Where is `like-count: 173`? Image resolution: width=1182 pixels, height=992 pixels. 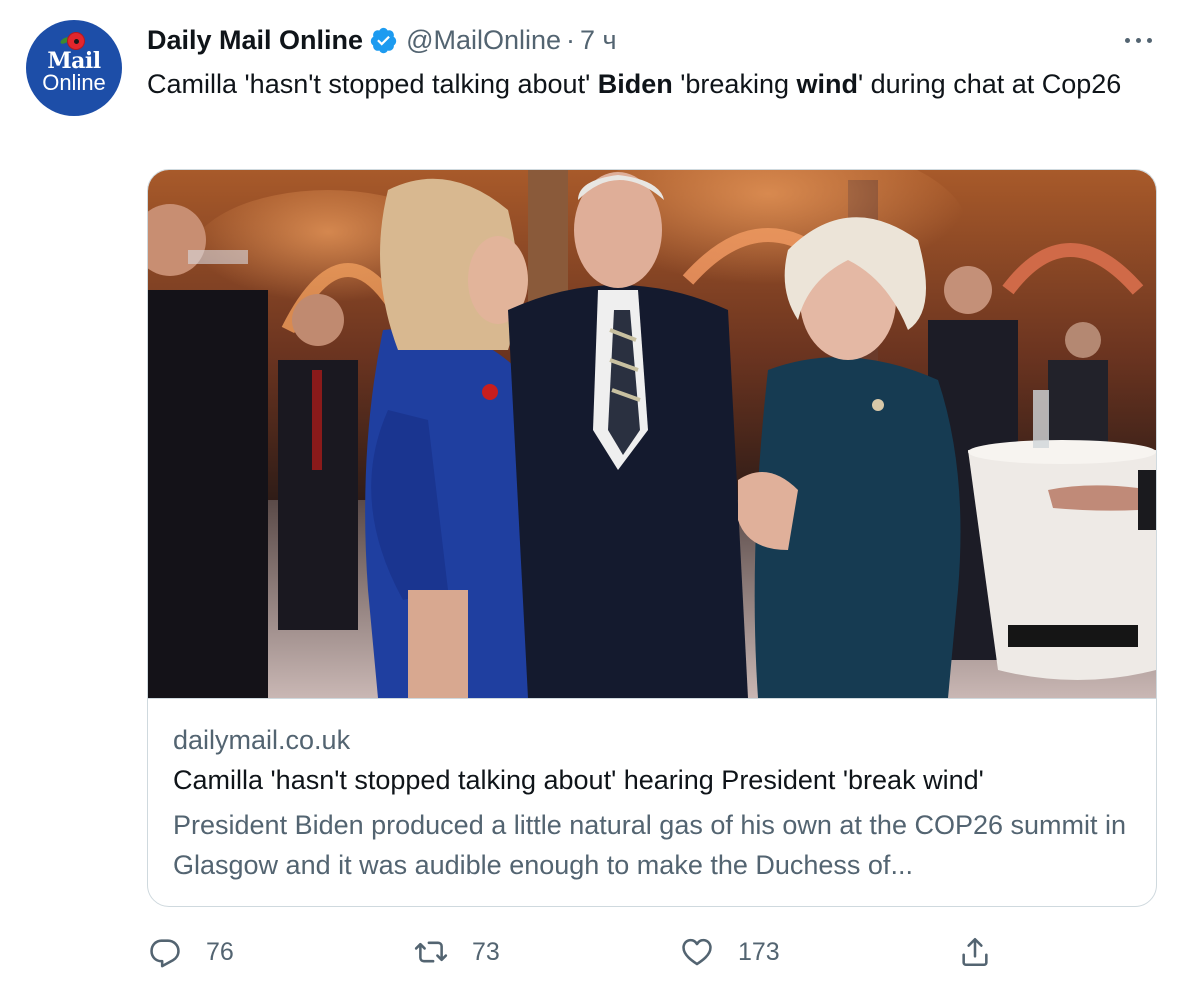 like-count: 173 is located at coordinates (759, 951).